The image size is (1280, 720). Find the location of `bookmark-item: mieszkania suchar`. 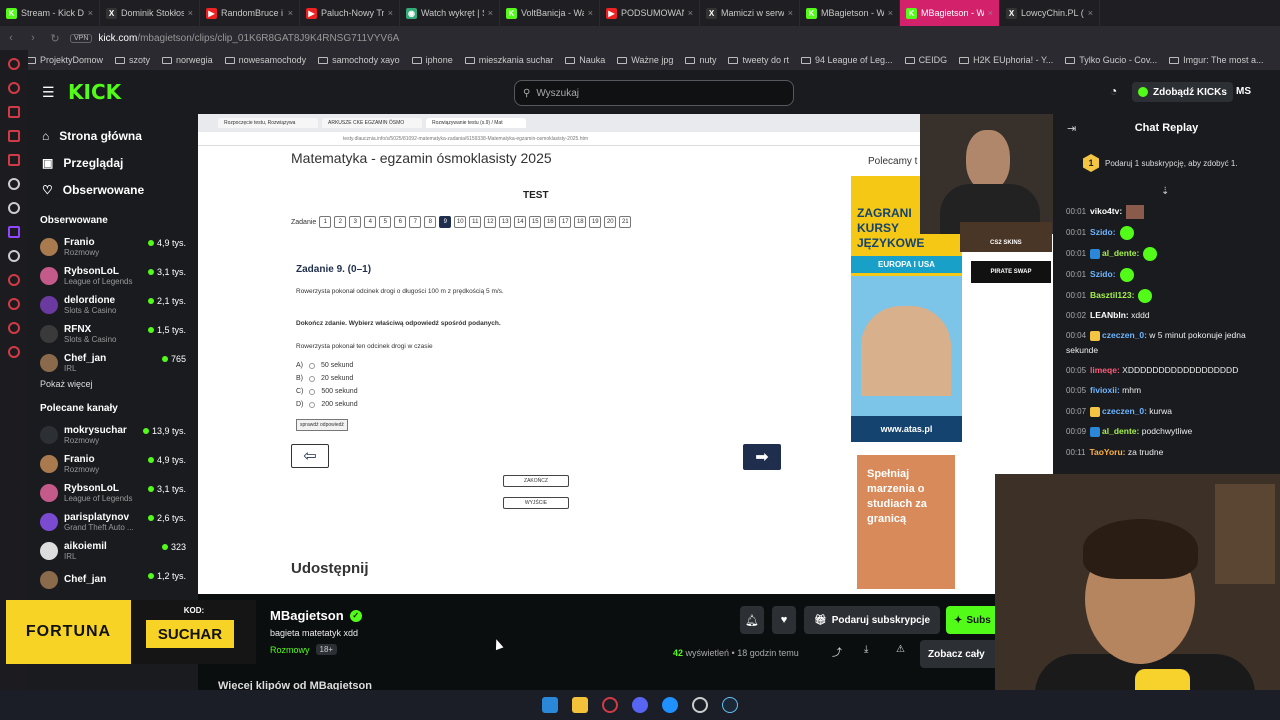

bookmark-item: mieszkania suchar is located at coordinates (508, 60).